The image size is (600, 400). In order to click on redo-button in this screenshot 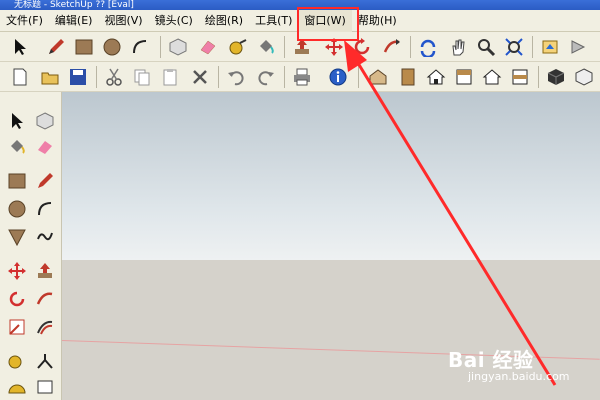, I will do `click(266, 77)`.